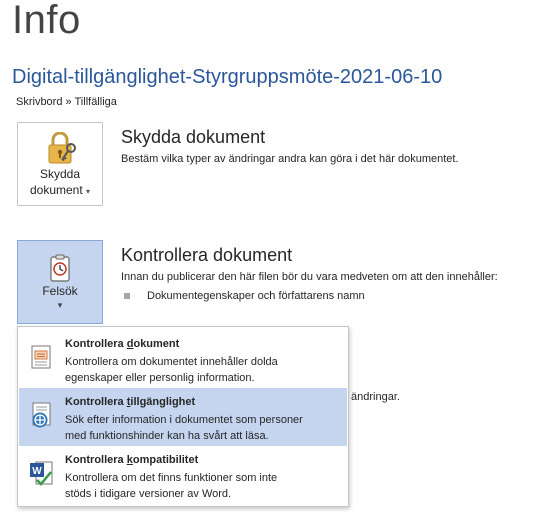 The height and width of the screenshot is (523, 543). What do you see at coordinates (127, 296) in the screenshot?
I see `bullet-icon` at bounding box center [127, 296].